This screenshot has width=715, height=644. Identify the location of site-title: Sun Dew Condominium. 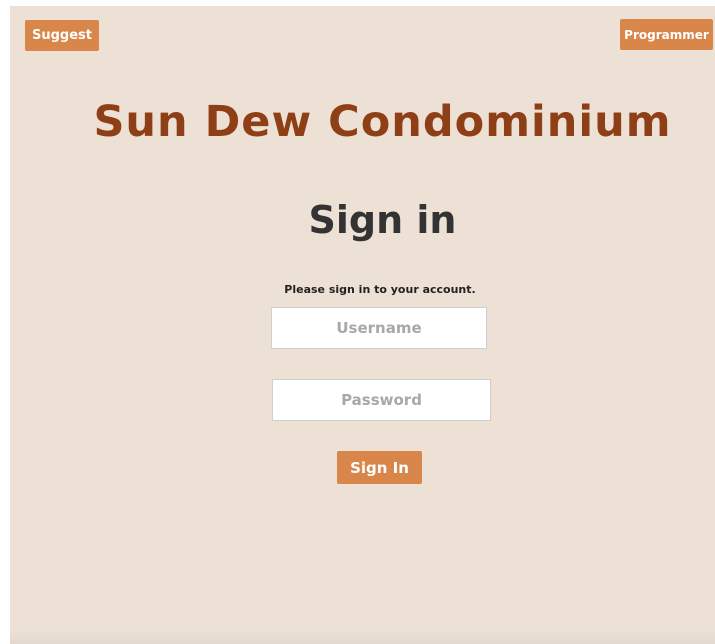
(382, 122).